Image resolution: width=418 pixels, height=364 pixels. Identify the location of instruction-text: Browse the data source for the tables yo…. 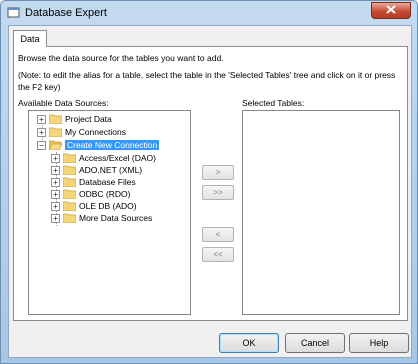
(121, 58).